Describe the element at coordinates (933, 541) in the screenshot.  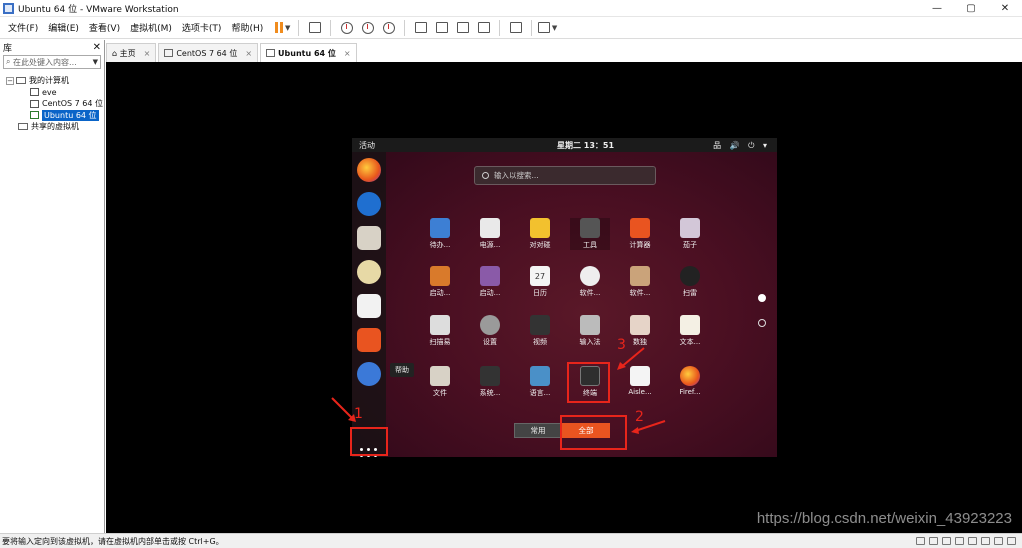
I see `cd-drive-icon` at that location.